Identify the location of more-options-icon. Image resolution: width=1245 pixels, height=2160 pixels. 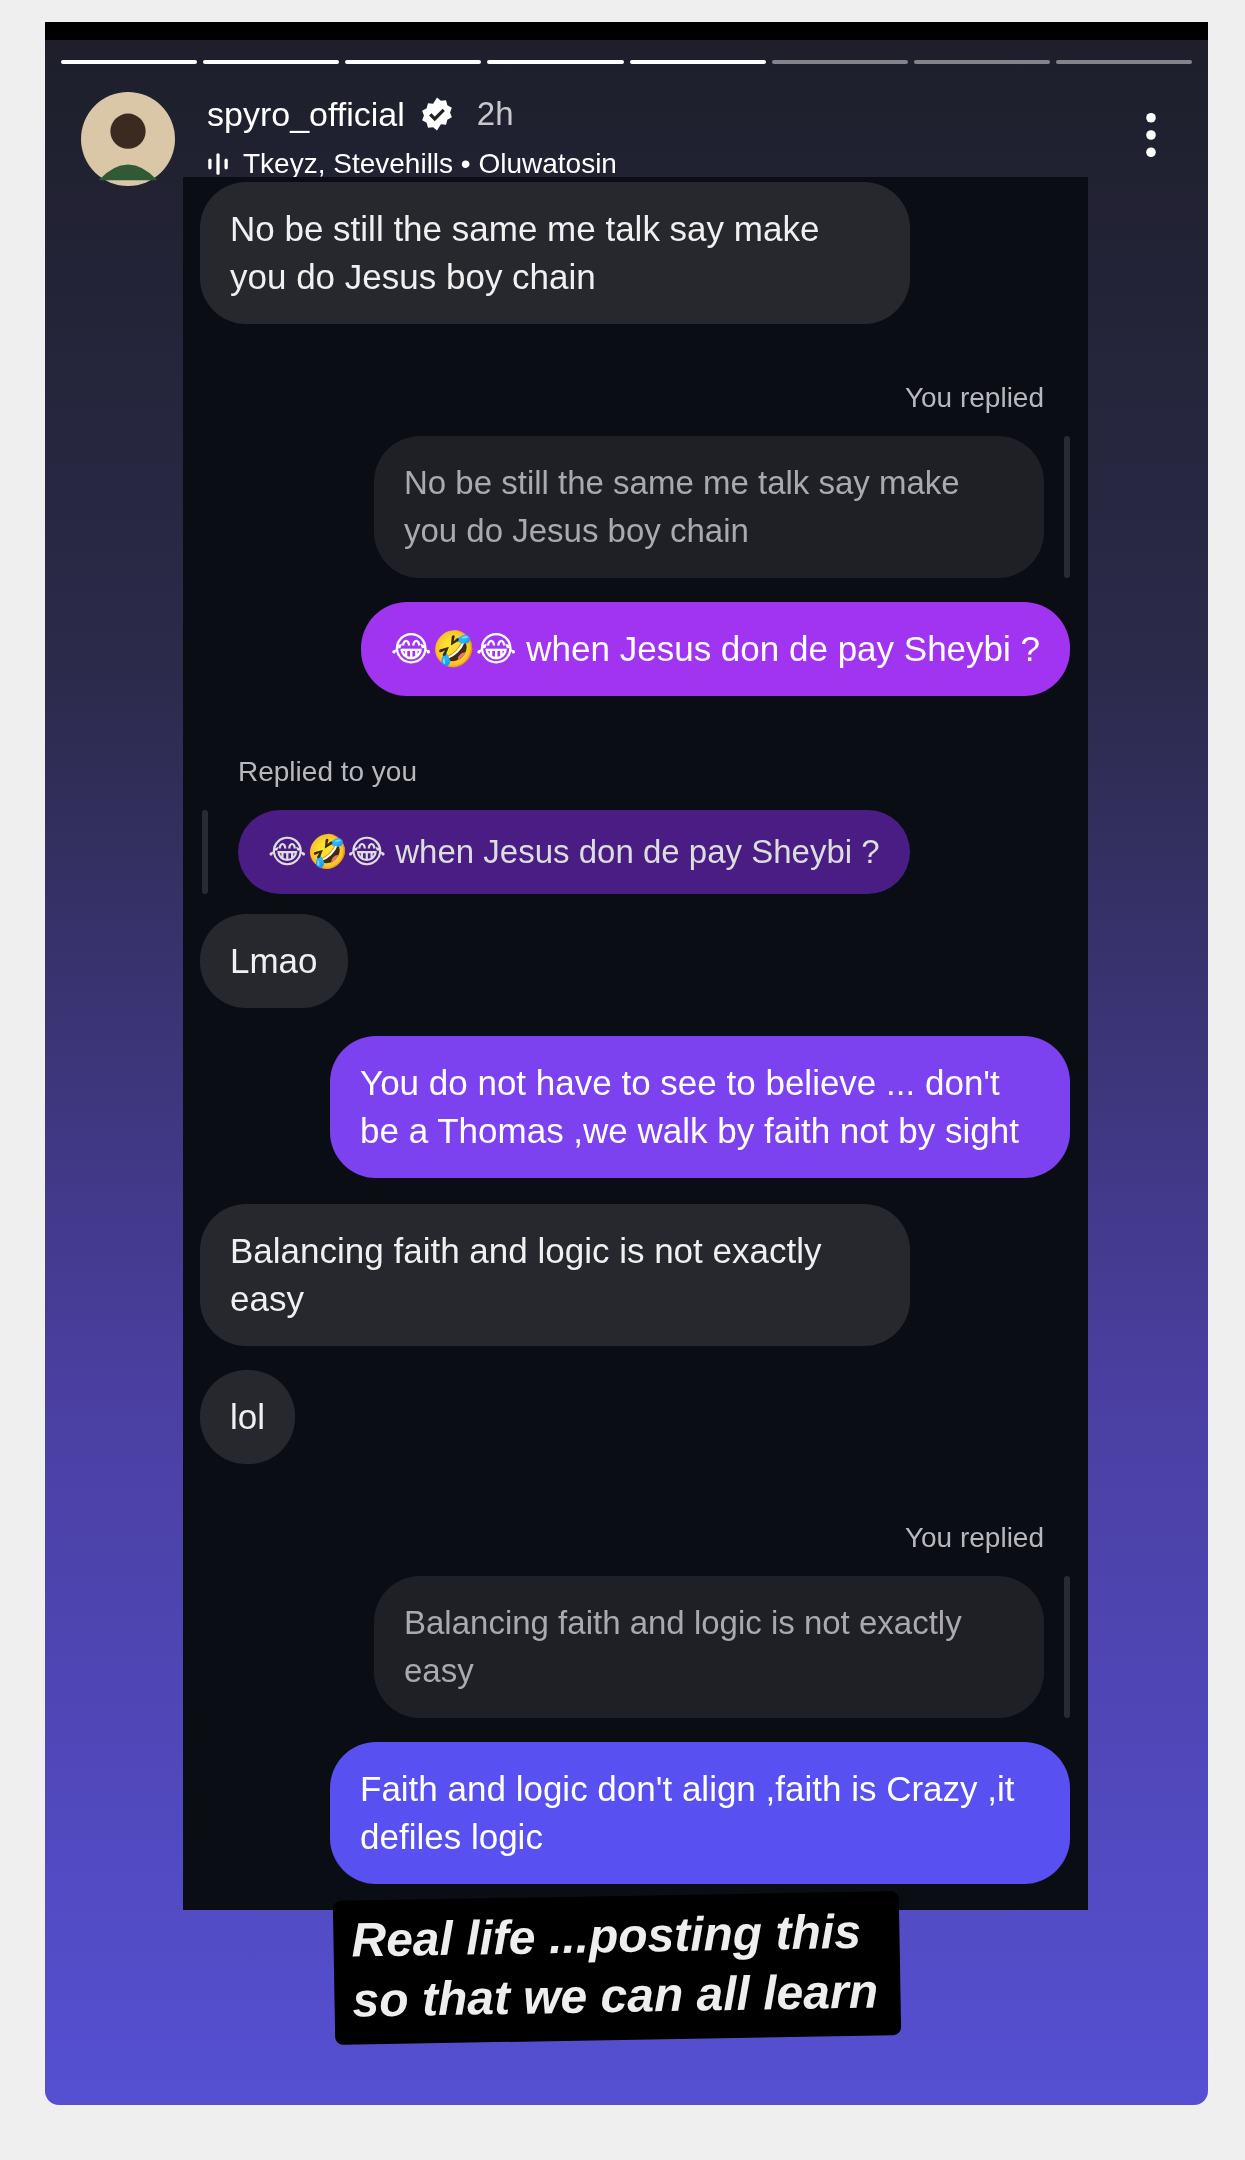
(1151, 135).